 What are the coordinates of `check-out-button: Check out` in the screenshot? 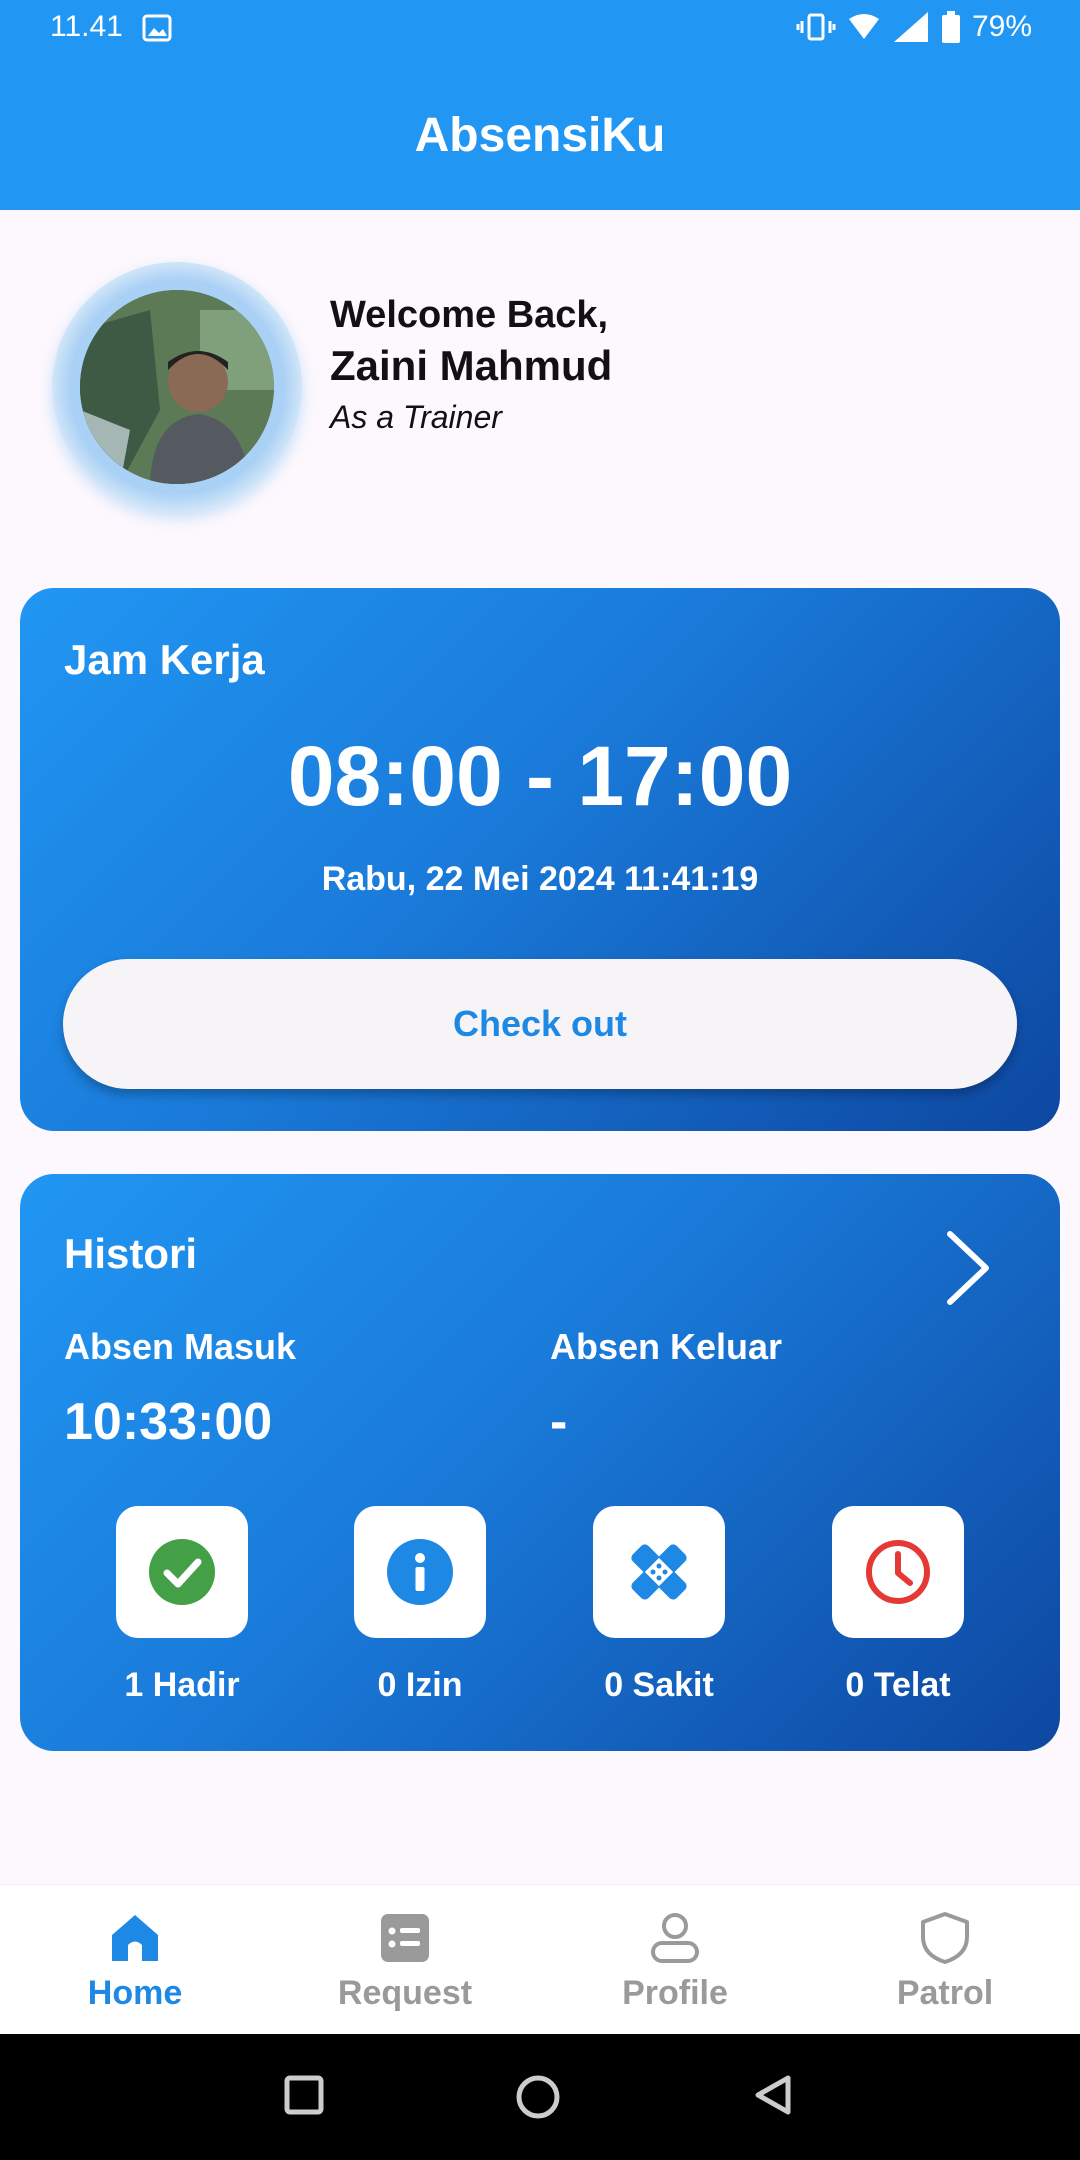 It's located at (540, 1024).